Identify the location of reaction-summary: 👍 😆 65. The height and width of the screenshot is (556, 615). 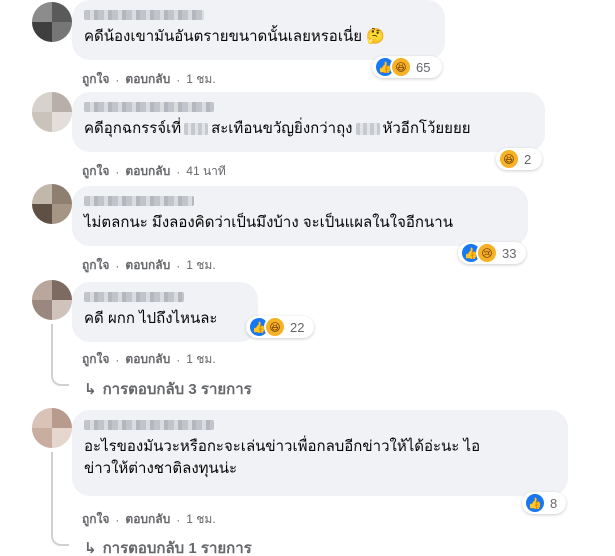
(407, 67).